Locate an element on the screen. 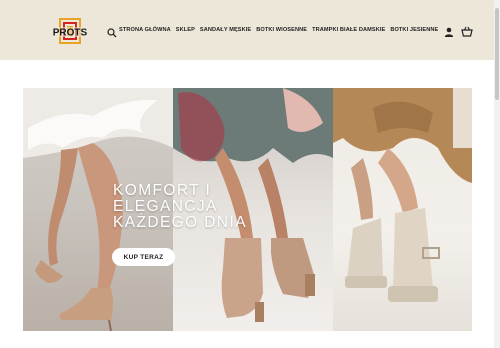 The width and height of the screenshot is (500, 348). nav-item-shop: SKLEP is located at coordinates (185, 30).